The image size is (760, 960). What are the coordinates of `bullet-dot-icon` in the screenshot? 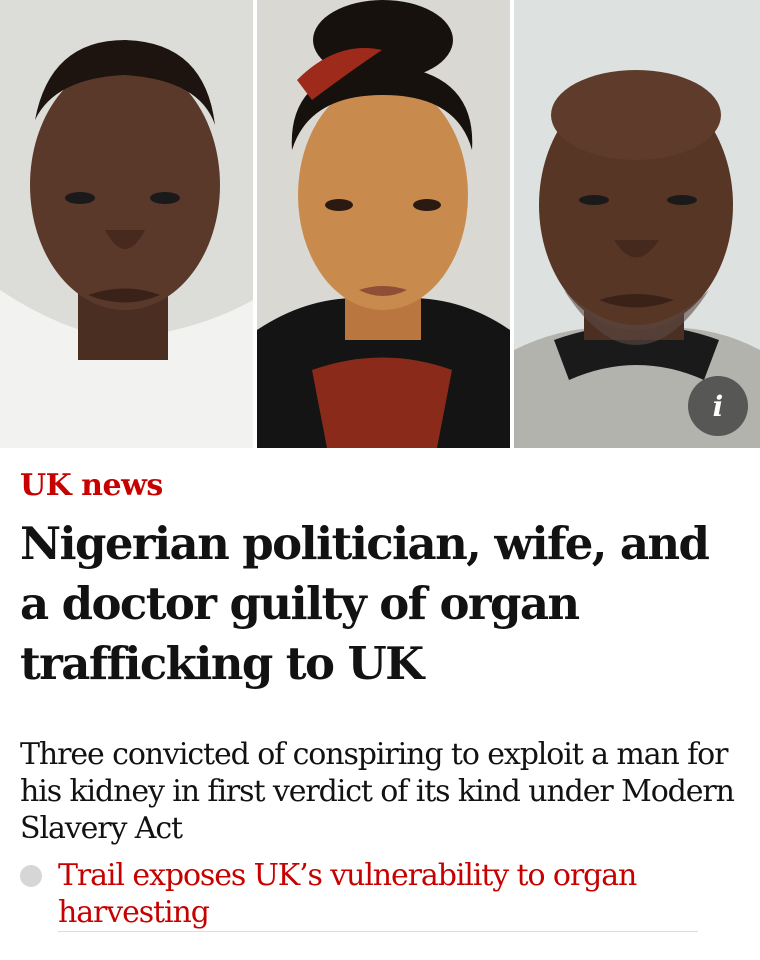 It's located at (31, 876).